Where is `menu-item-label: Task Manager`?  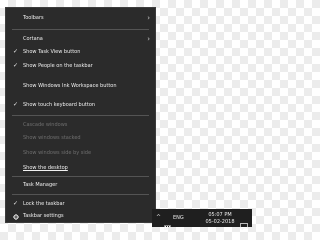 menu-item-label: Task Manager is located at coordinates (40, 185).